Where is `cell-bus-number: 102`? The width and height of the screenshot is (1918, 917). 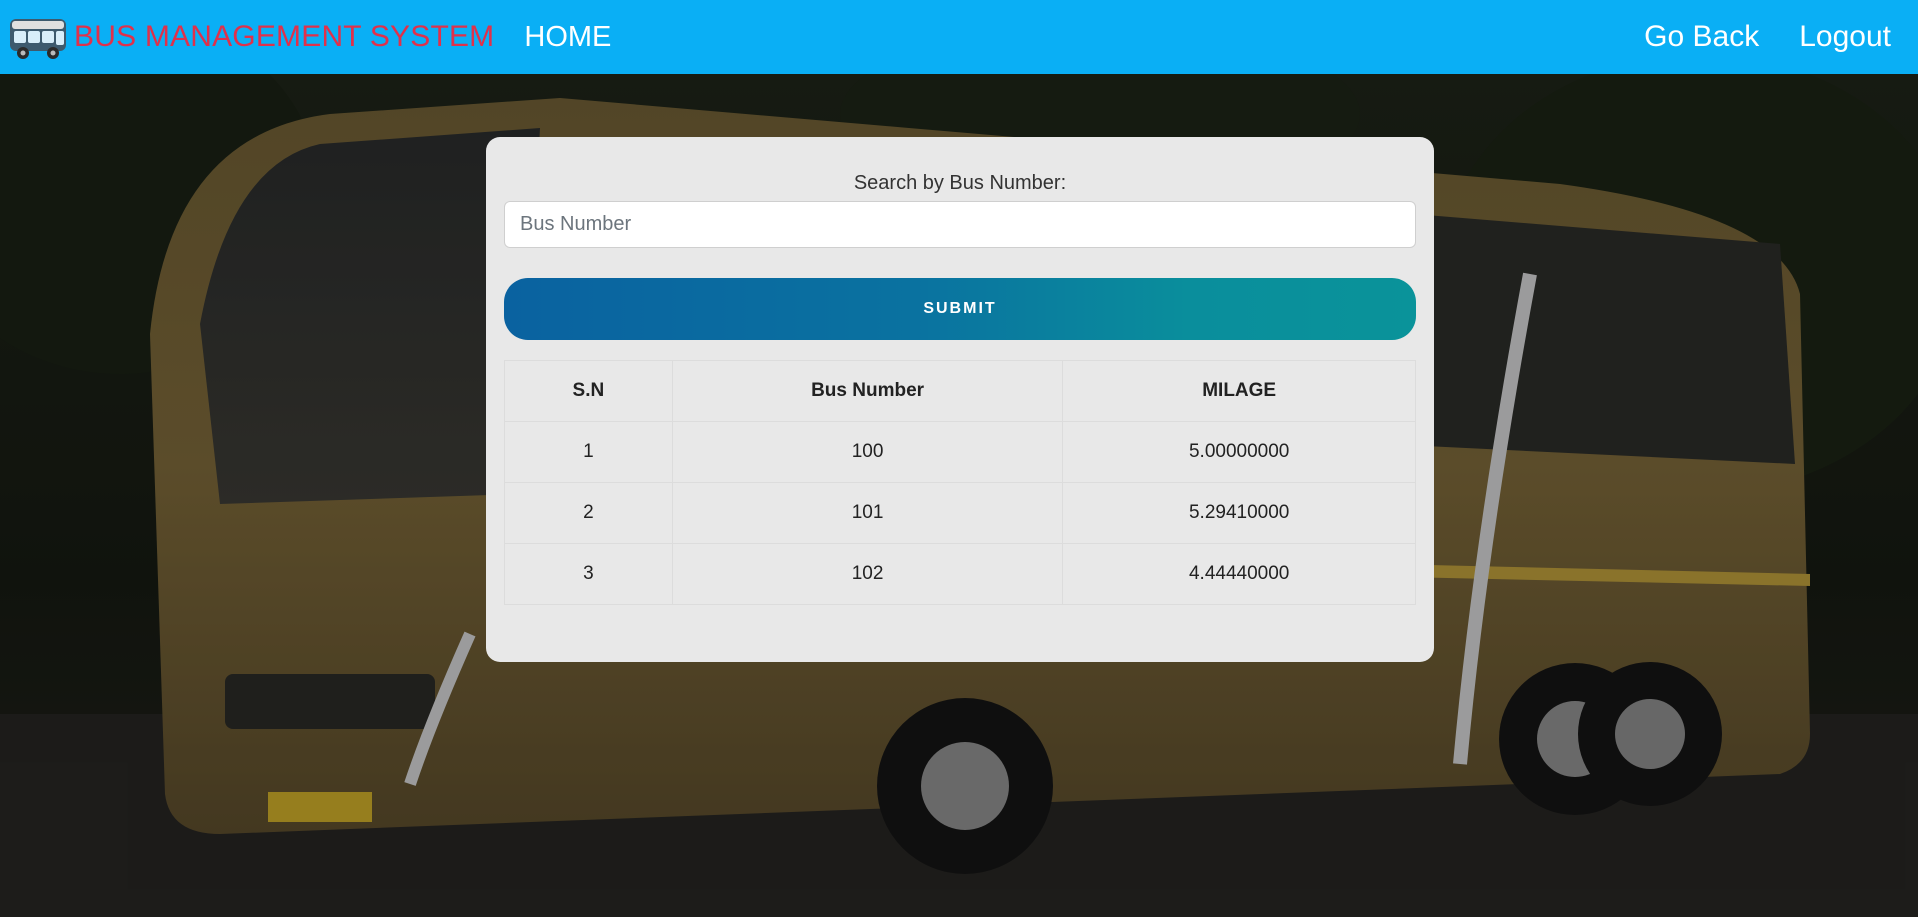
cell-bus-number: 102 is located at coordinates (867, 574).